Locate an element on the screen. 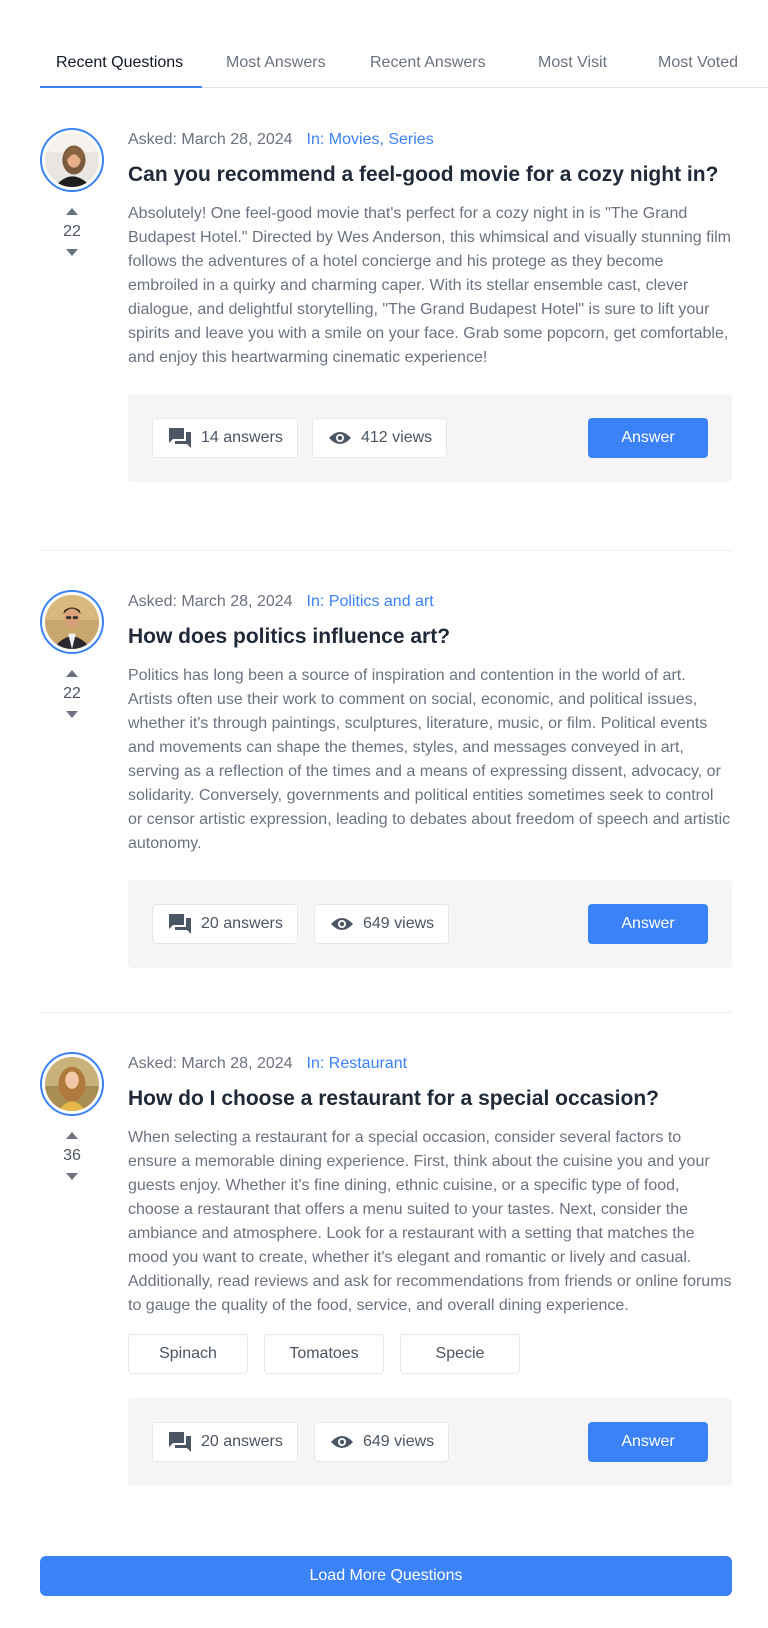 The width and height of the screenshot is (768, 1628). answers-count-badge: 14 answers is located at coordinates (225, 438).